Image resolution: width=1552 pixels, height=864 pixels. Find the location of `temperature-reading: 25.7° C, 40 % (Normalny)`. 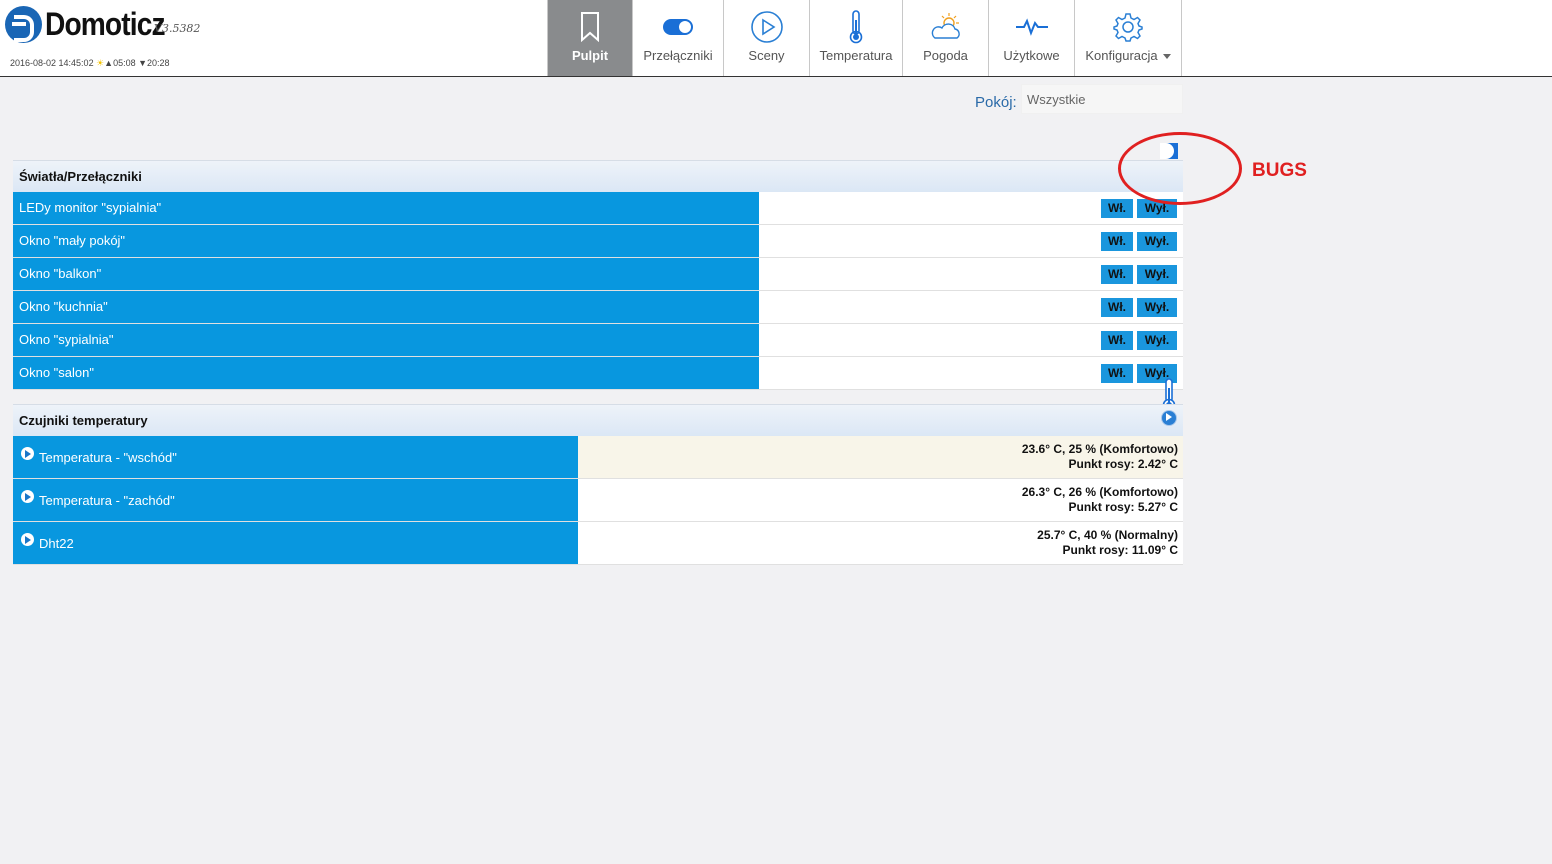

temperature-reading: 25.7° C, 40 % (Normalny) is located at coordinates (1107, 535).